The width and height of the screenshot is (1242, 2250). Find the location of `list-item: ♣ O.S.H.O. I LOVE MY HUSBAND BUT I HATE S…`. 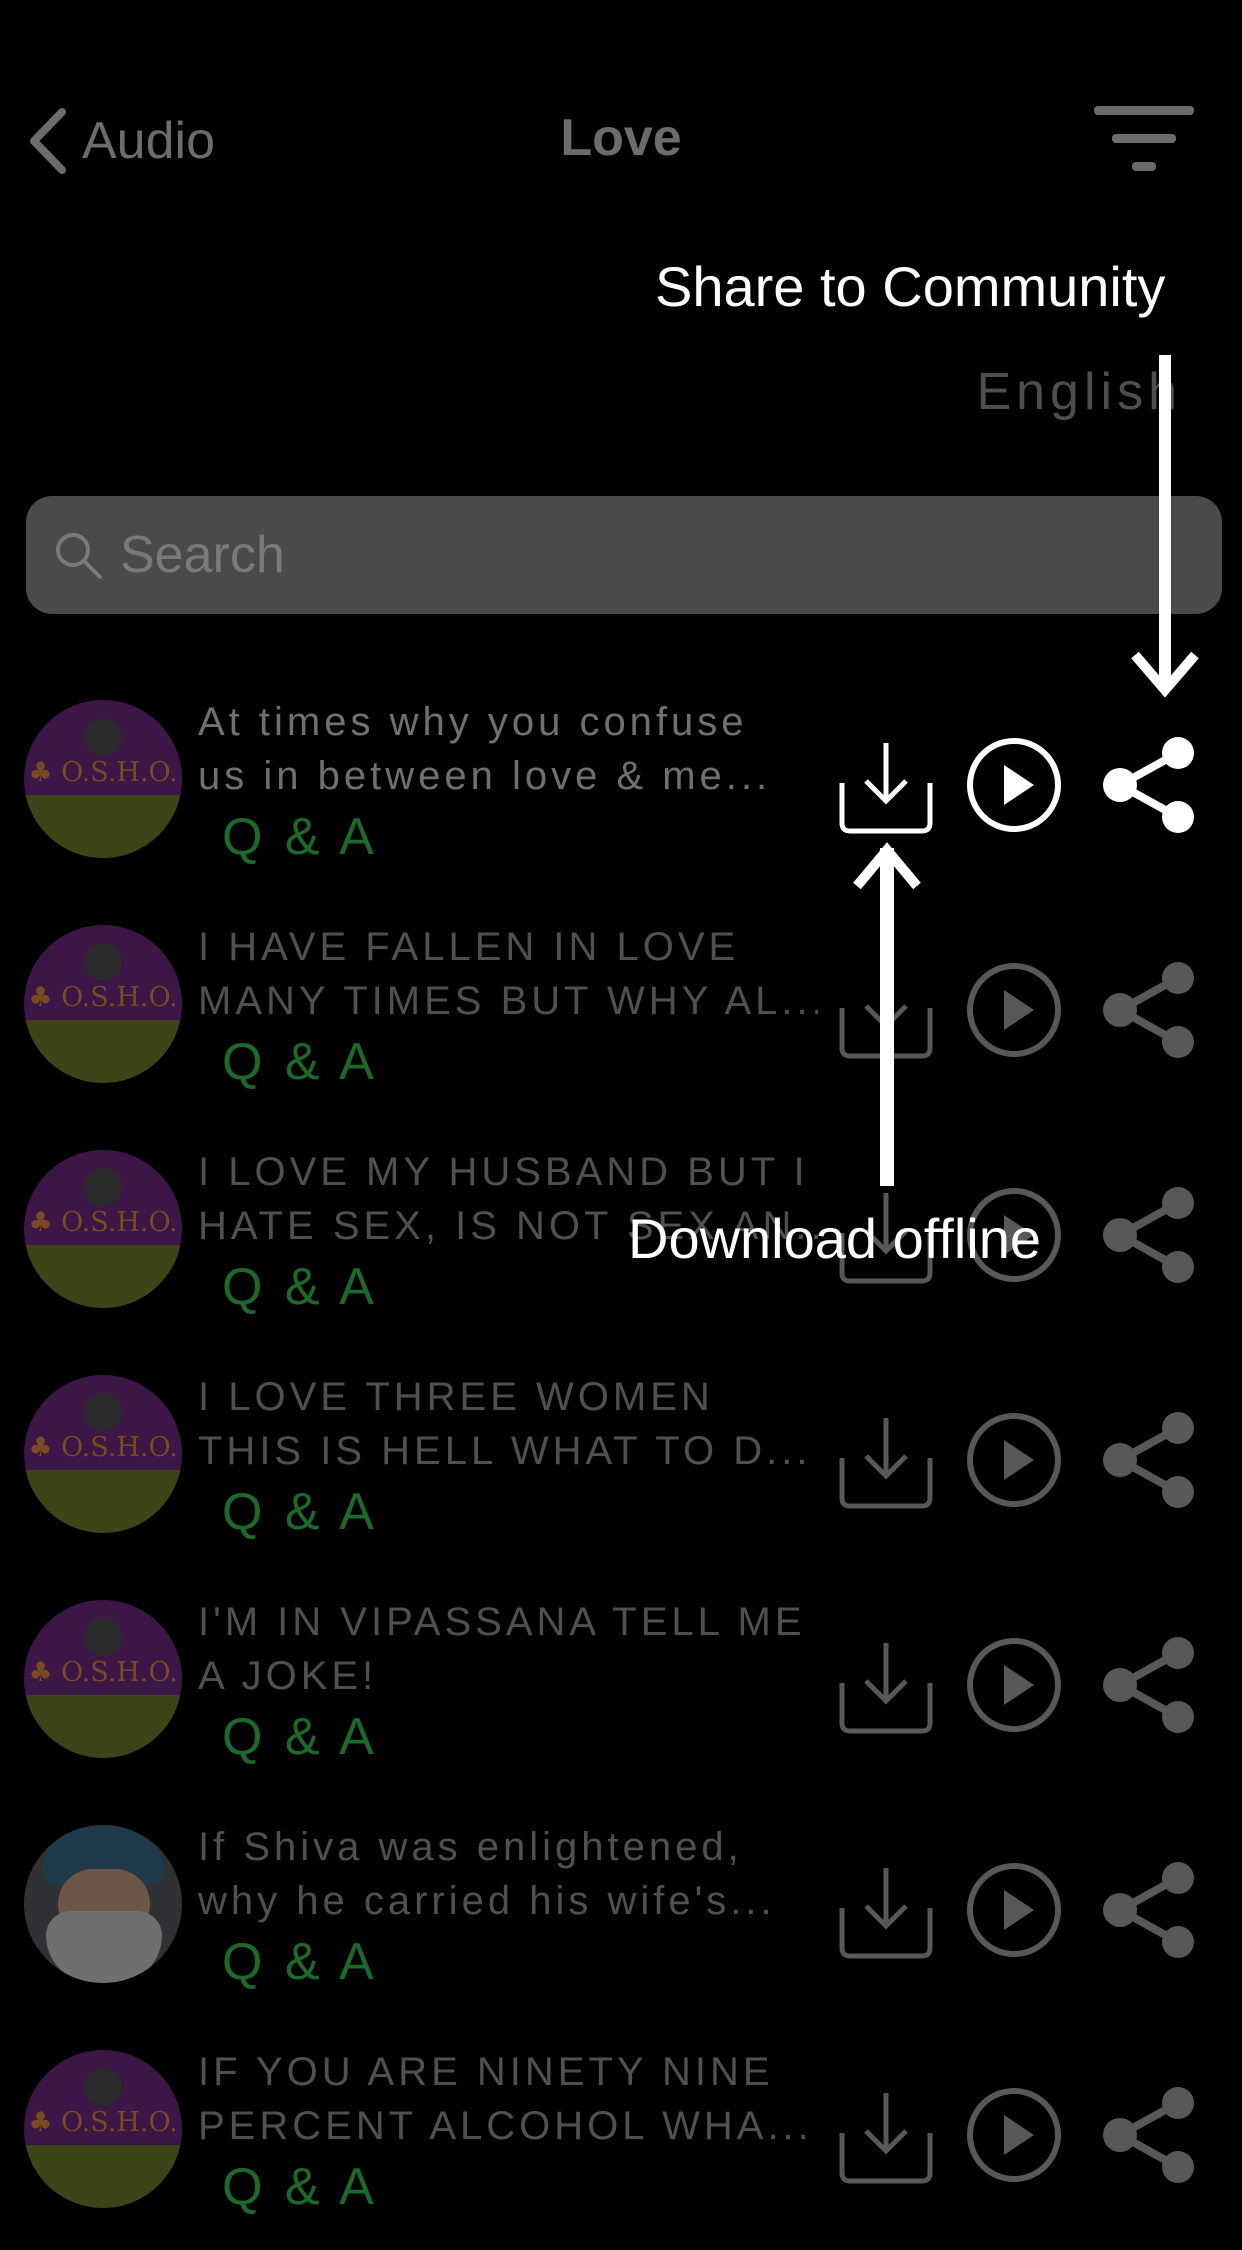

list-item: ♣ O.S.H.O. I LOVE MY HUSBAND BUT I HATE S… is located at coordinates (621, 1237).